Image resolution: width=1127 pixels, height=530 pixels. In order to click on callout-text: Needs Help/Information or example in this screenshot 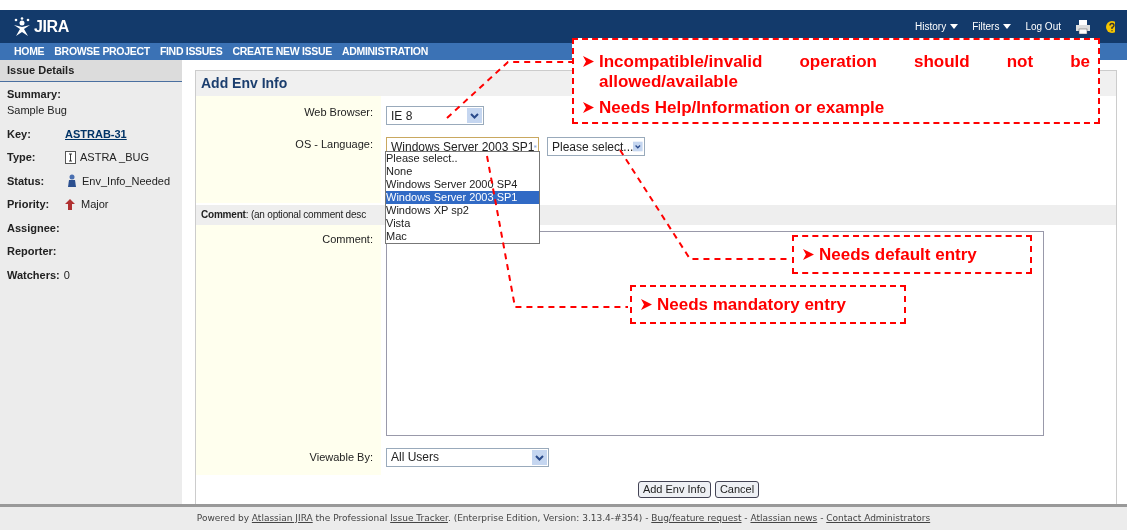, I will do `click(742, 108)`.